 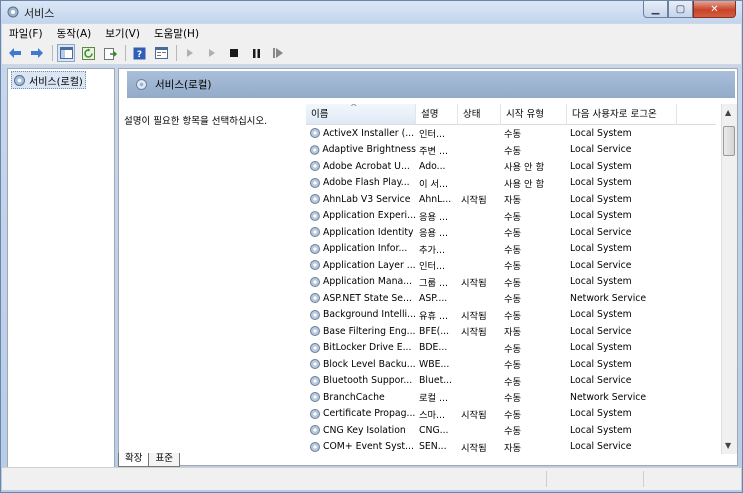 I want to click on stop-service-button, so click(x=234, y=53).